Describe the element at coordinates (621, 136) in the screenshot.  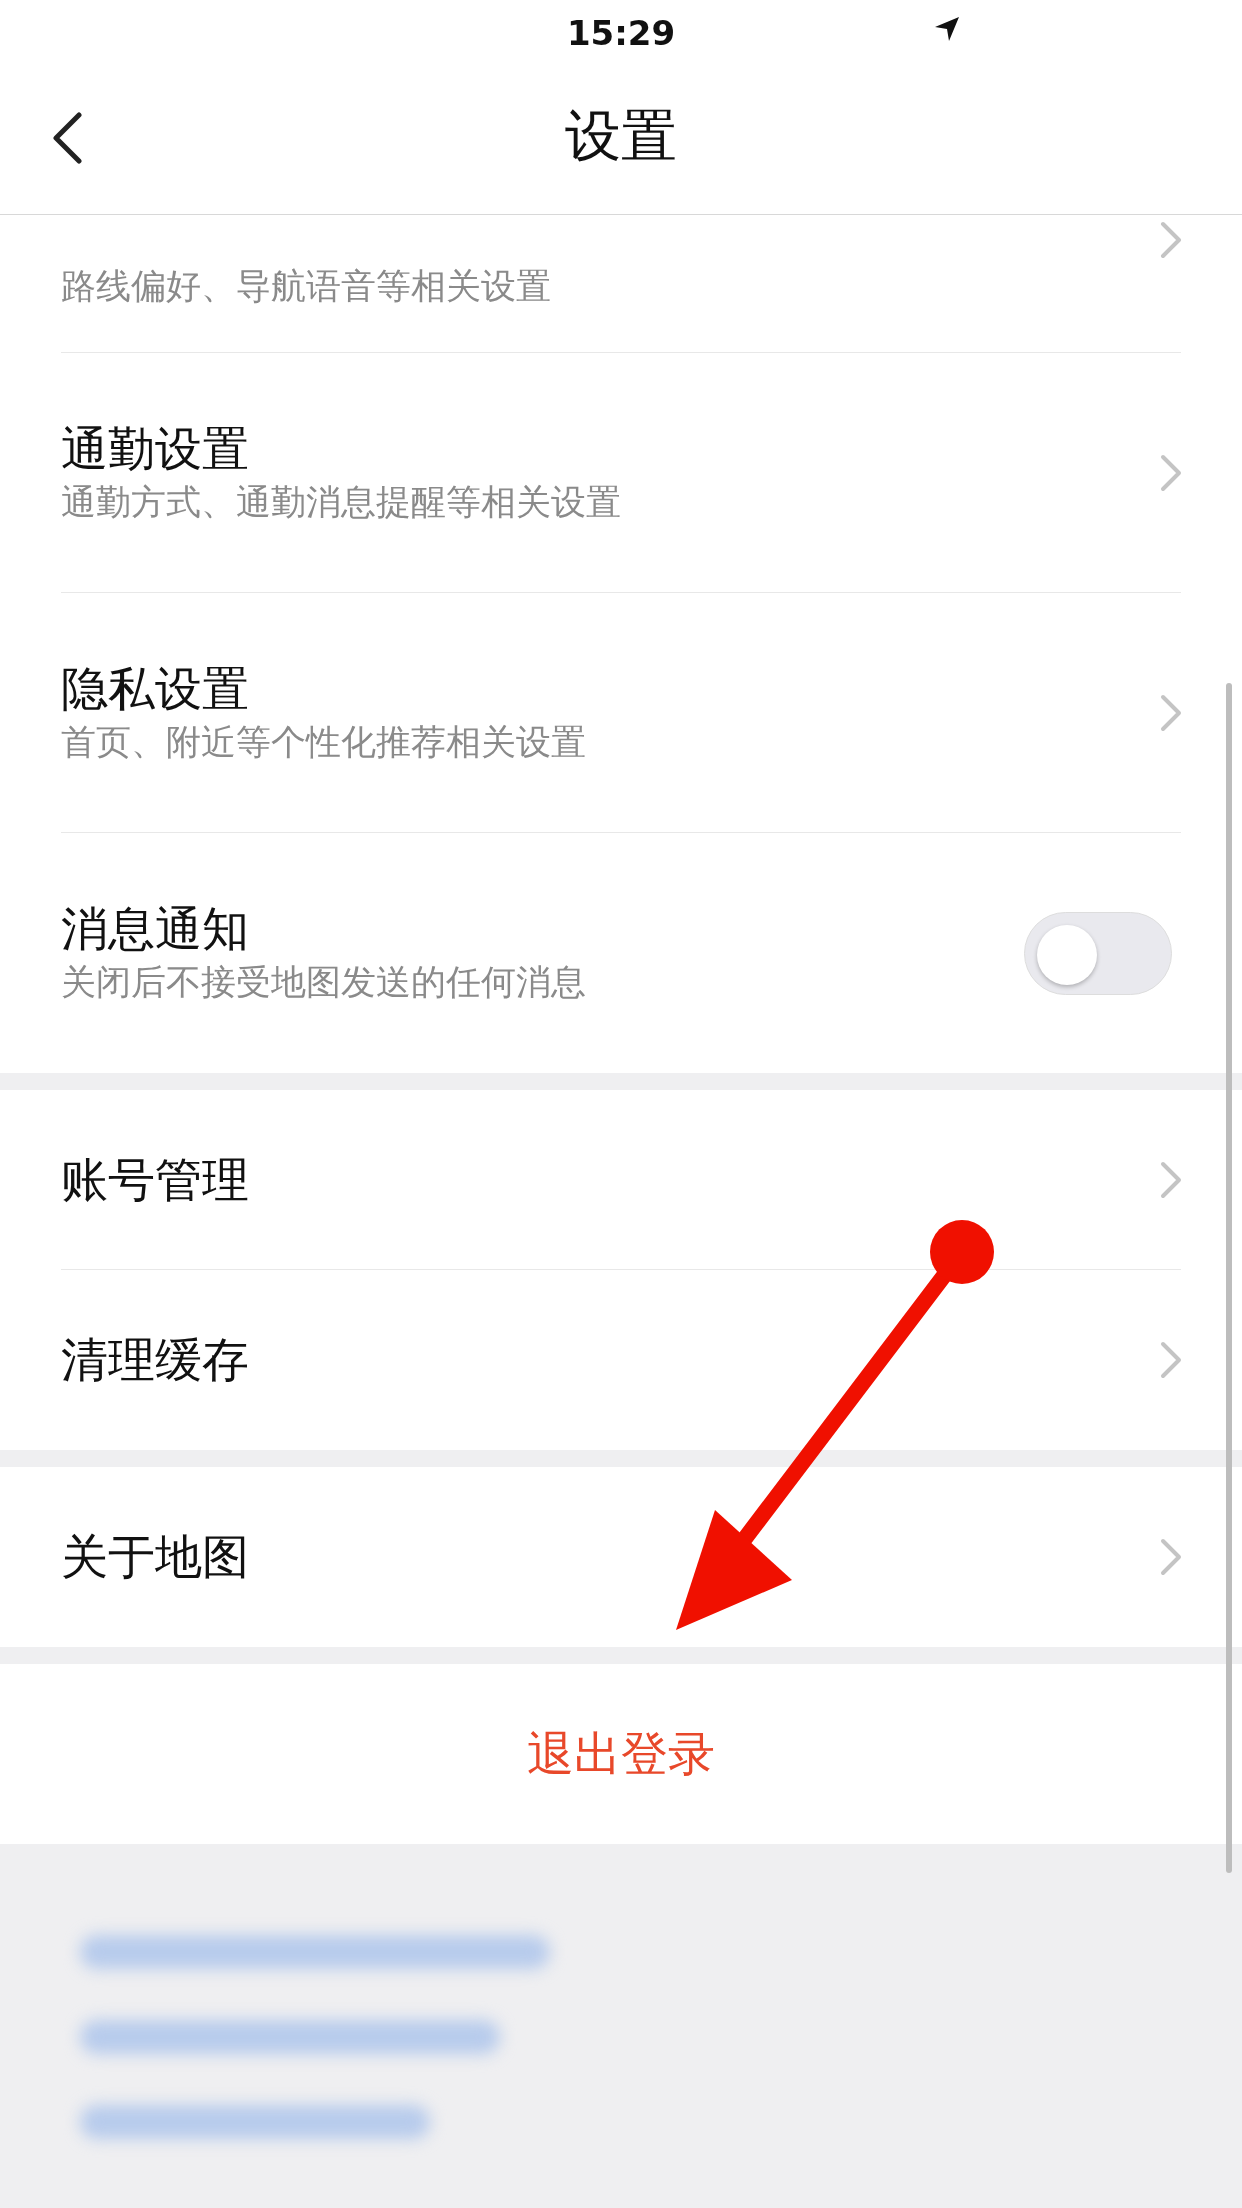
I see `page-title: 设置` at that location.